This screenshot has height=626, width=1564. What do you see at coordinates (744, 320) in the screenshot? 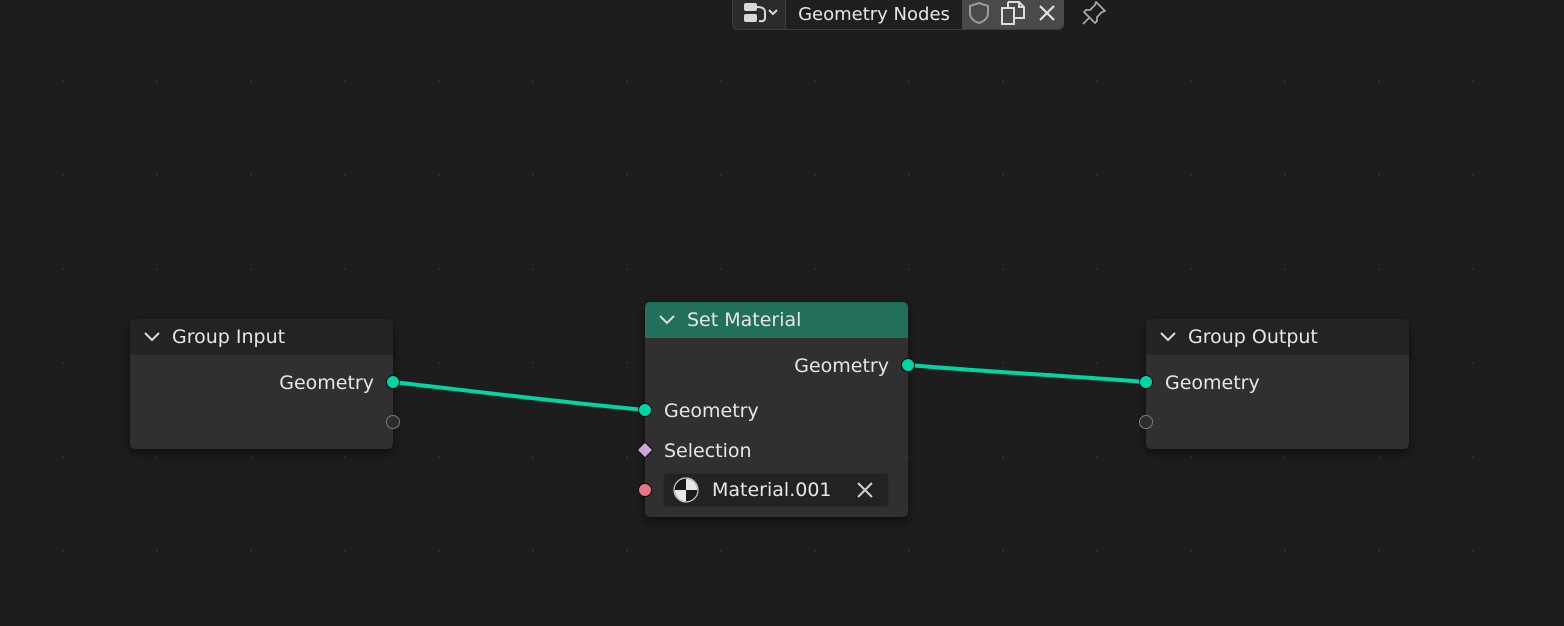
I see `node-title: Set Material` at bounding box center [744, 320].